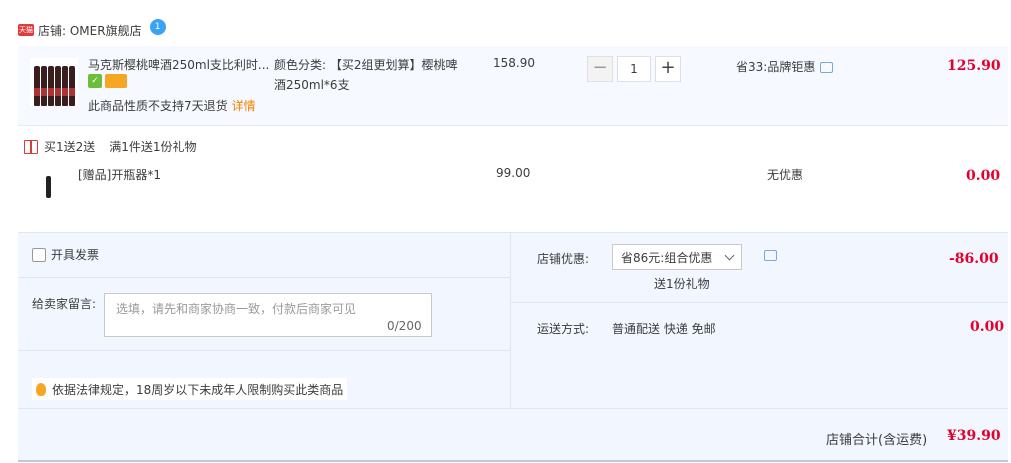 The width and height of the screenshot is (1011, 463). What do you see at coordinates (95, 81) in the screenshot?
I see `service-badge-icon: ✓` at bounding box center [95, 81].